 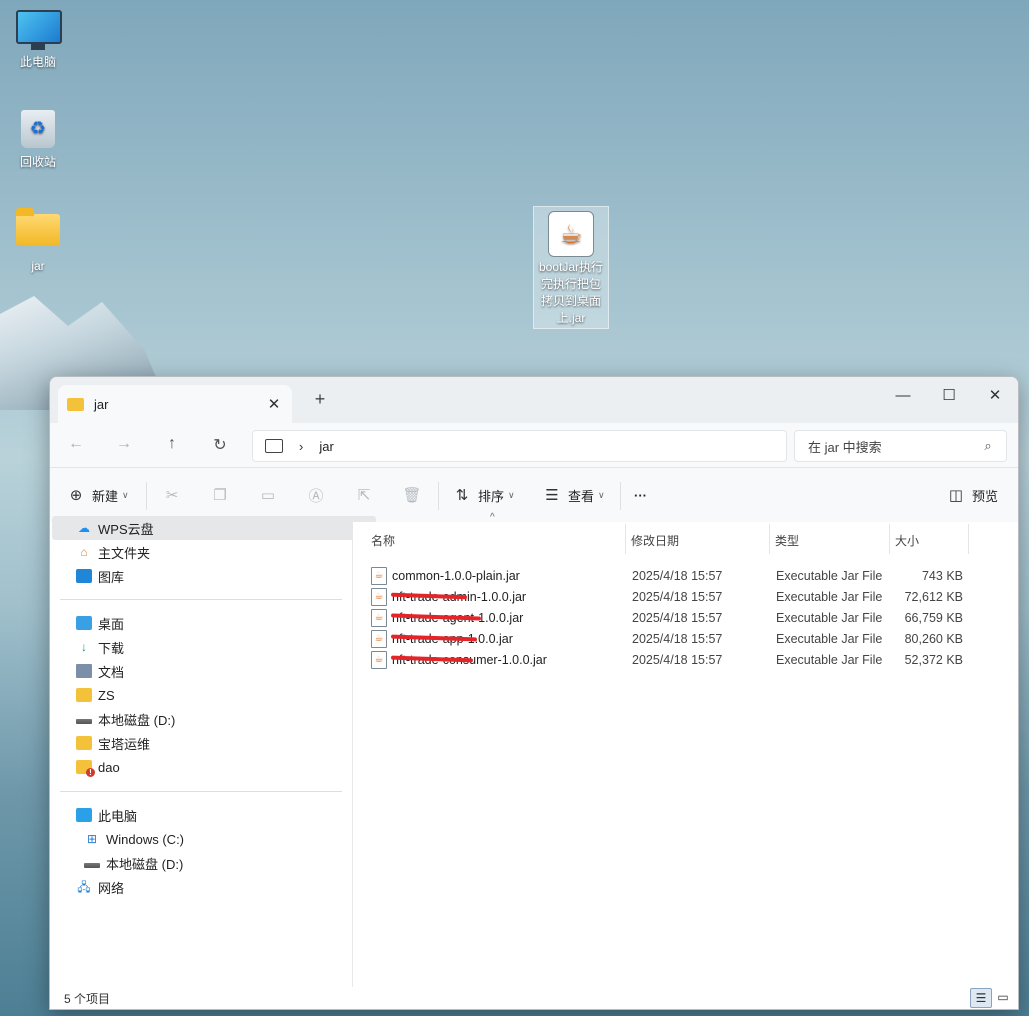 What do you see at coordinates (534, 400) in the screenshot?
I see `title-bar: jar ✕ + — ☐ ✕` at bounding box center [534, 400].